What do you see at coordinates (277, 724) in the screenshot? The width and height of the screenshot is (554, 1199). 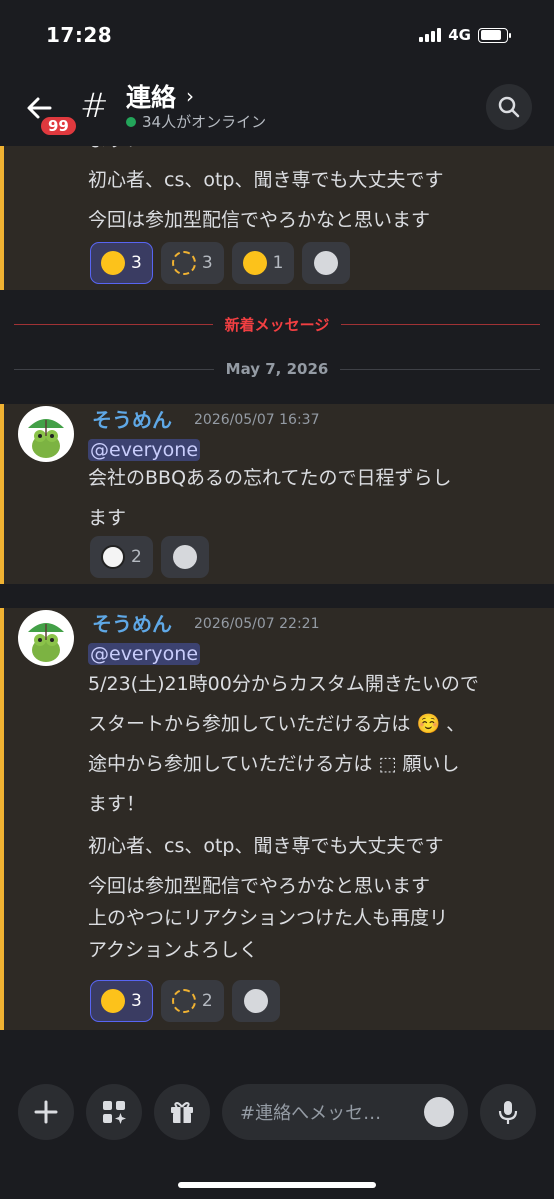 I see `message-line: スタートから参加していただける方は ☺️ 、` at bounding box center [277, 724].